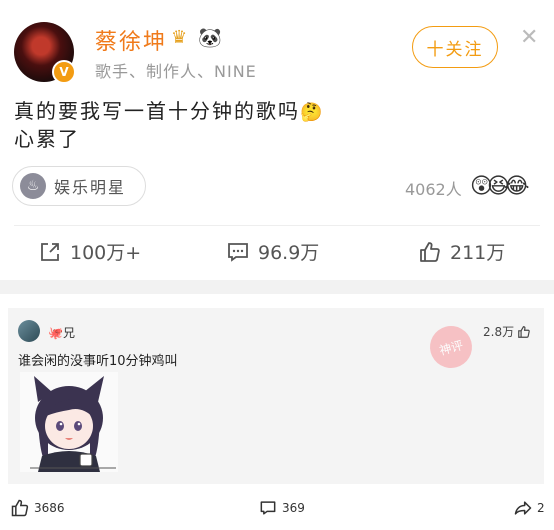 The height and width of the screenshot is (530, 554). Describe the element at coordinates (98, 361) in the screenshot. I see `comment-text: 谁会闲的没事听10分钟鸡叫` at that location.